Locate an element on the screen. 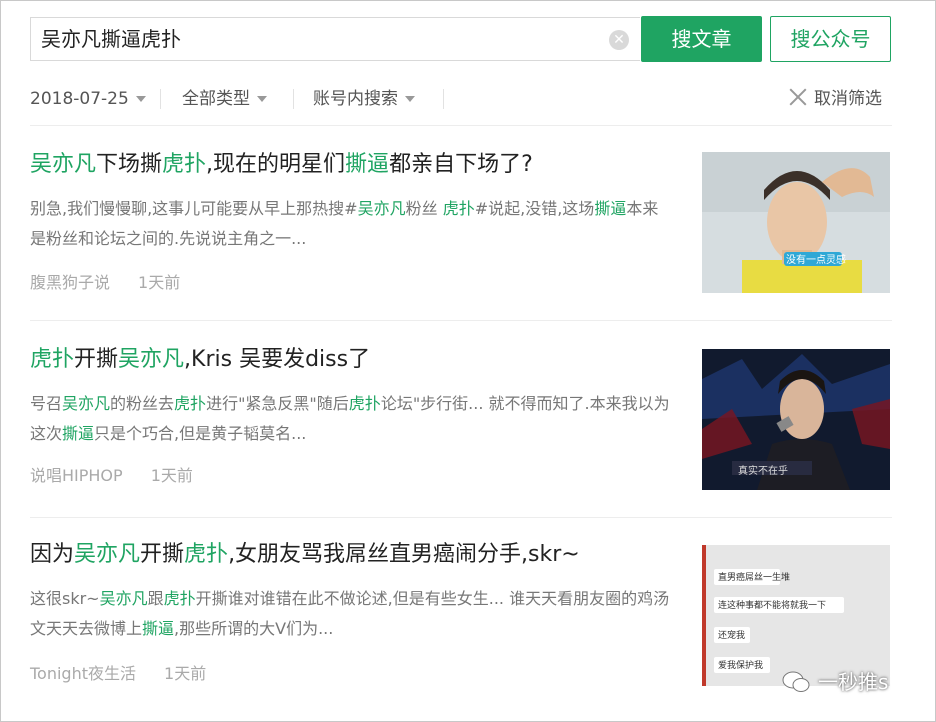 This screenshot has height=722, width=936. clear-circle-icon: ✕ is located at coordinates (619, 40).